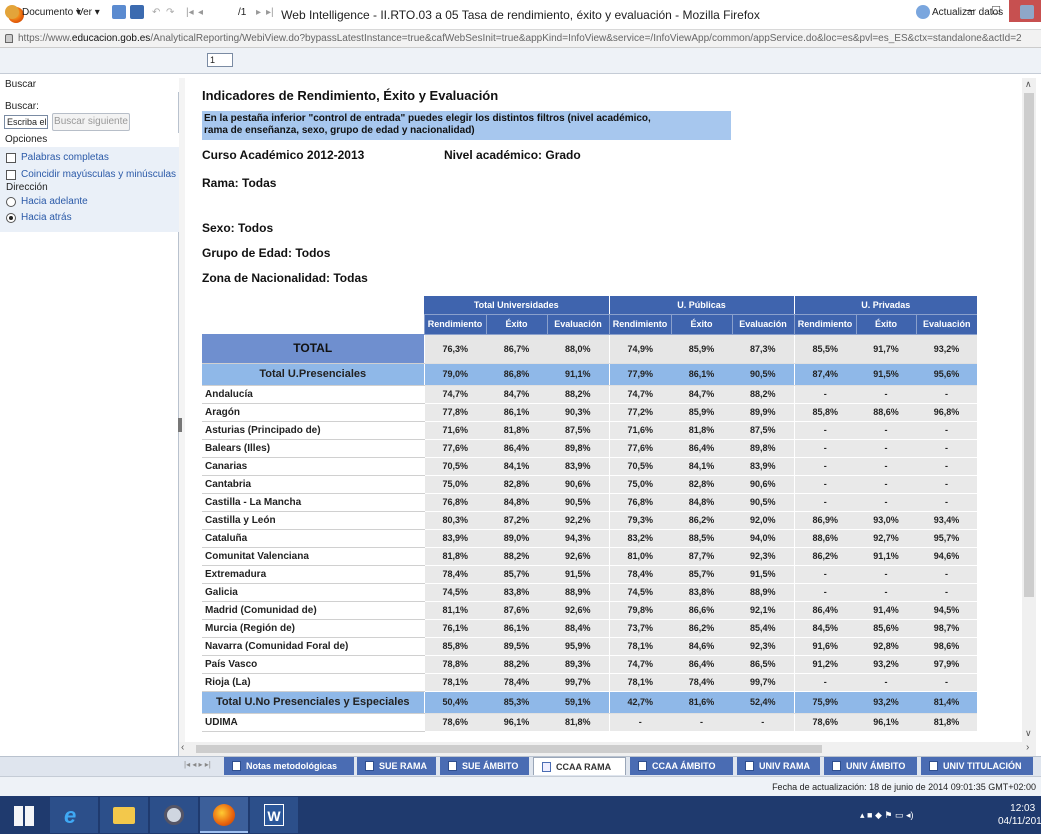  What do you see at coordinates (946, 324) in the screenshot?
I see `column-header: Evaluación` at bounding box center [946, 324].